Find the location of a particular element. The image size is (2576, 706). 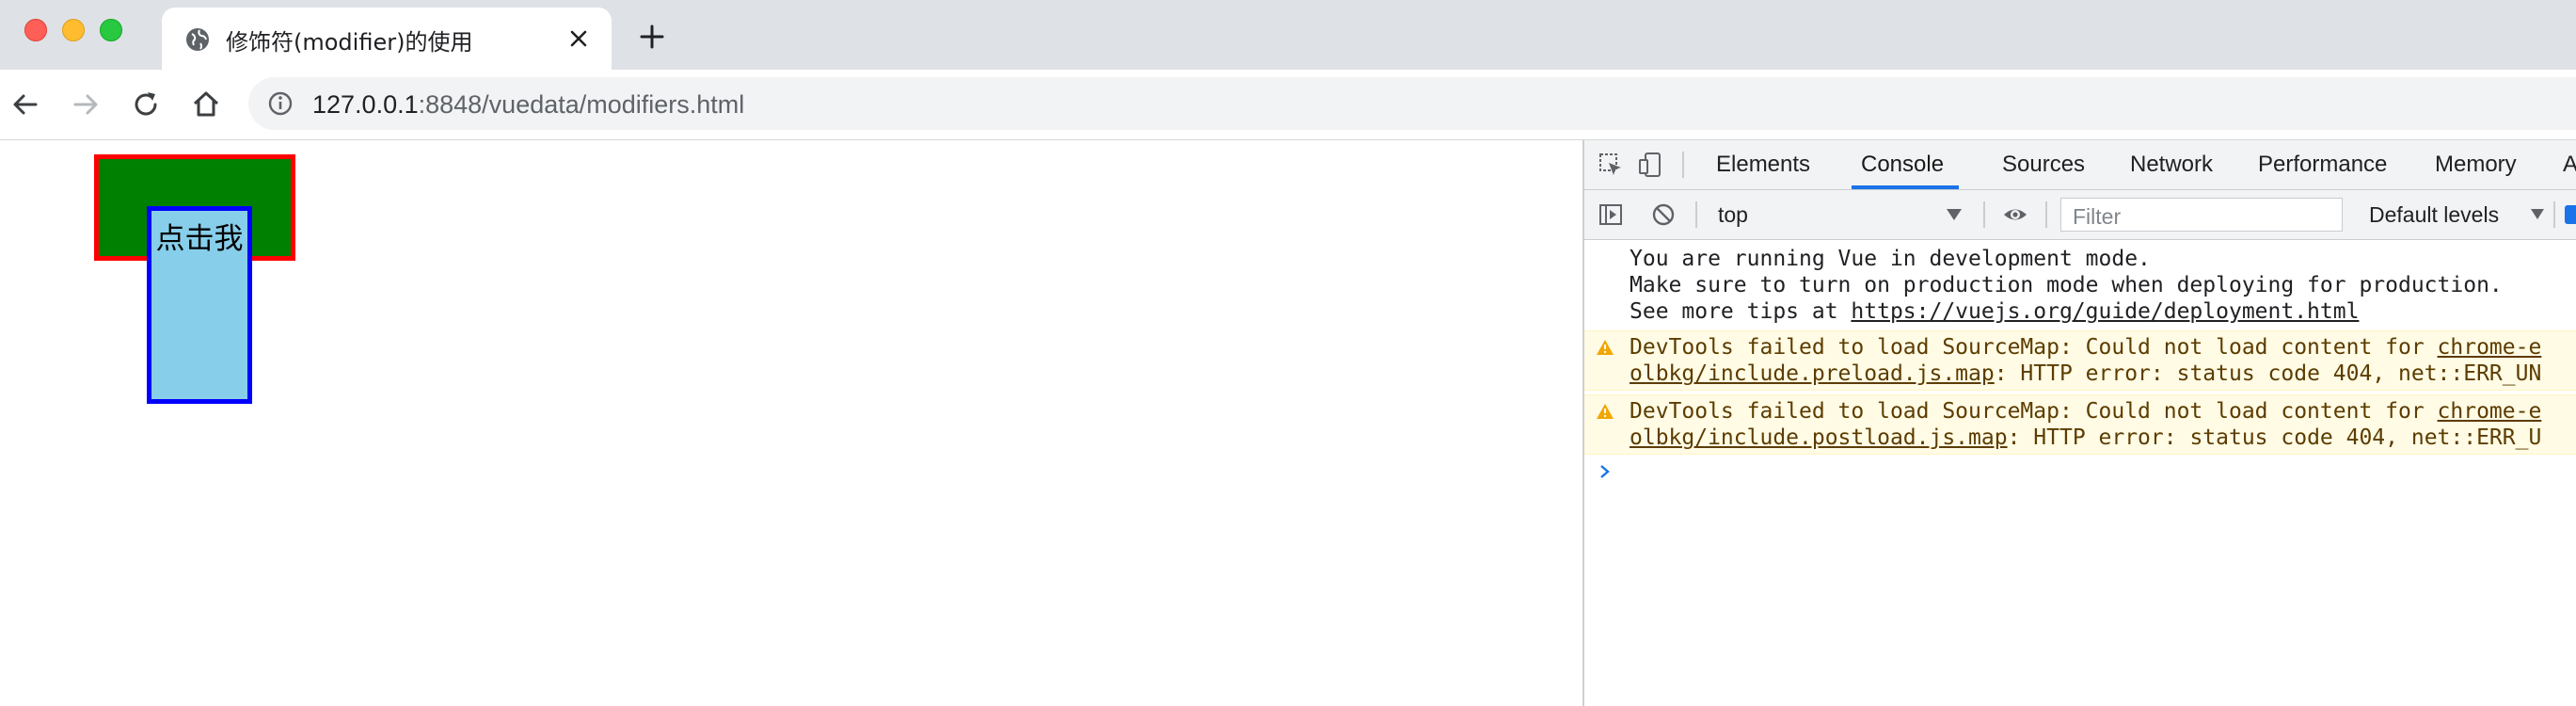

tab-network: Network is located at coordinates (2171, 165).